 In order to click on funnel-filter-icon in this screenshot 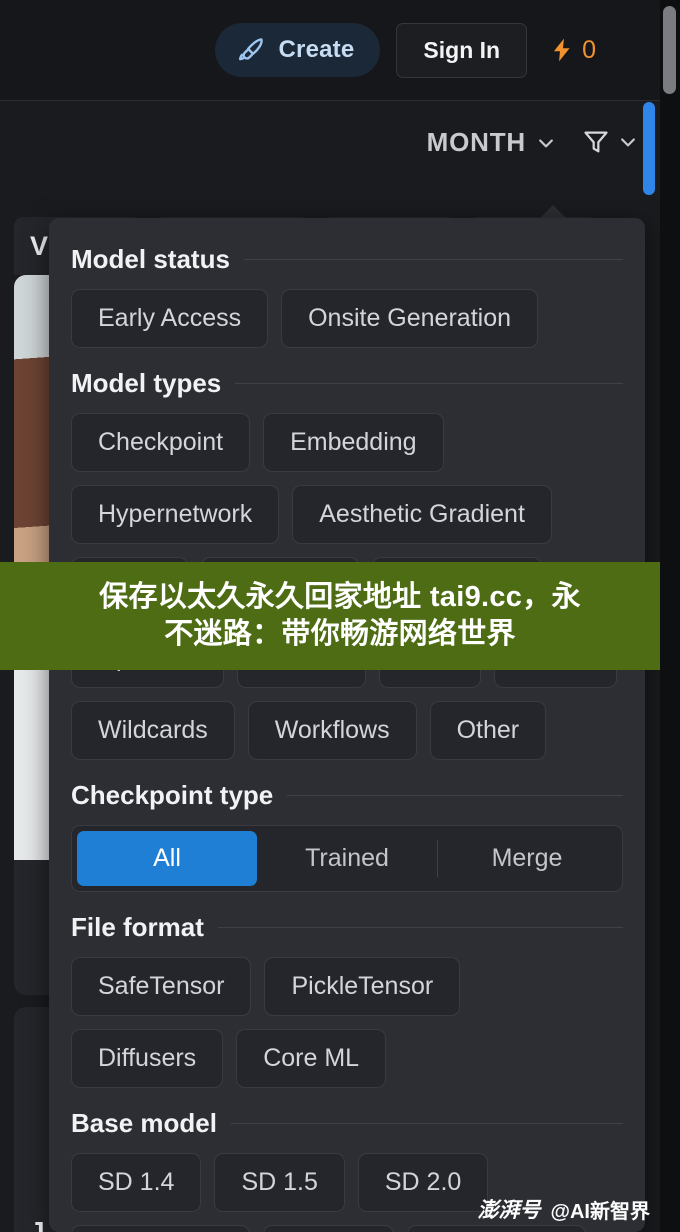, I will do `click(596, 142)`.